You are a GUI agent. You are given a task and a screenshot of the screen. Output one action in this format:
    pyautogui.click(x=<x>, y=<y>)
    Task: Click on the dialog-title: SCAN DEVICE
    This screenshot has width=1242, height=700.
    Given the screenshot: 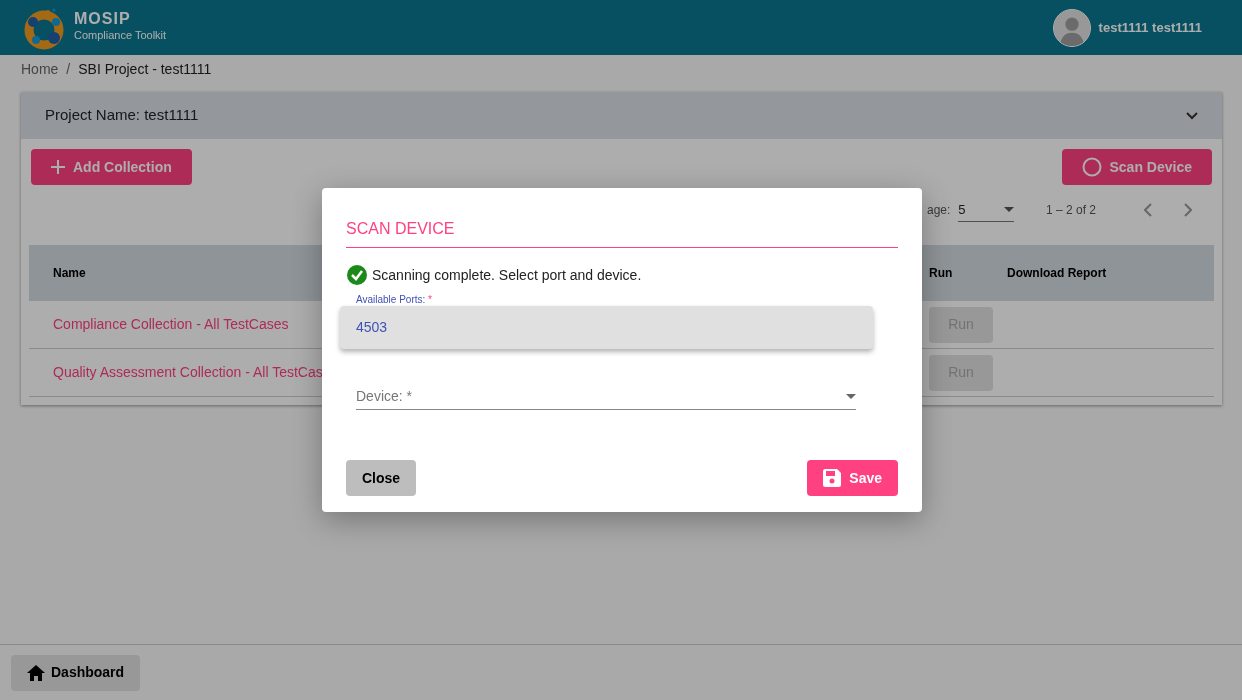 What is the action you would take?
    pyautogui.click(x=622, y=230)
    